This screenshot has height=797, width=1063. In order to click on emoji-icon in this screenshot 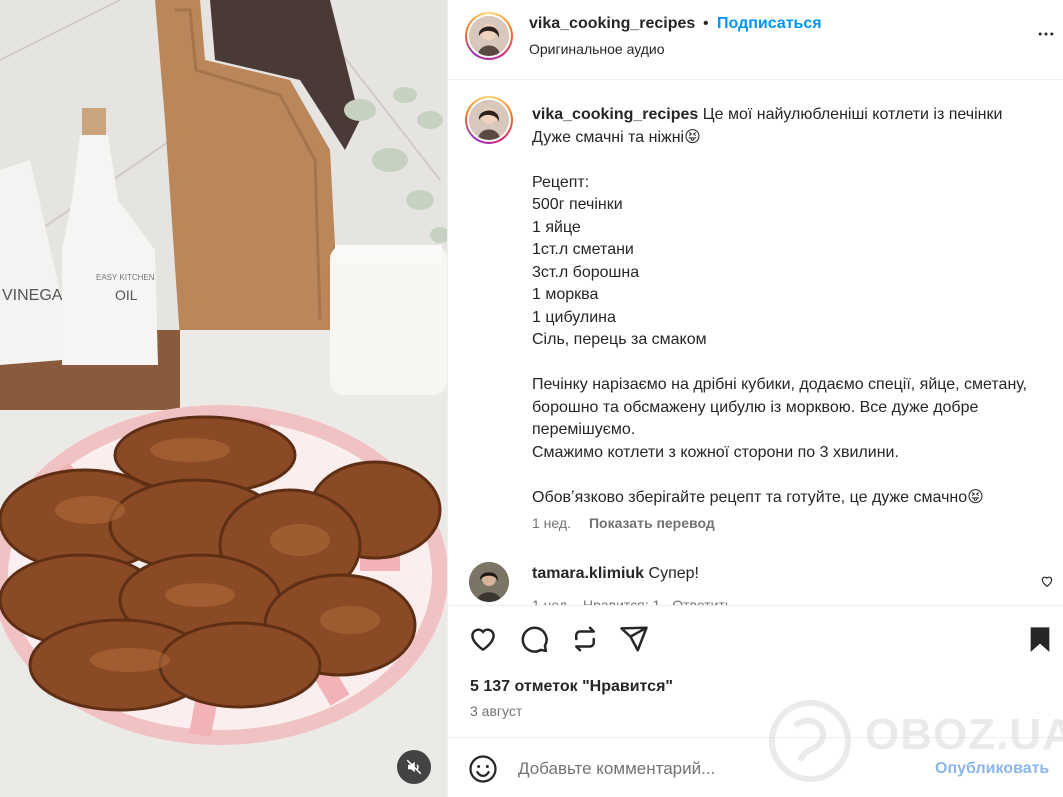, I will do `click(483, 769)`.